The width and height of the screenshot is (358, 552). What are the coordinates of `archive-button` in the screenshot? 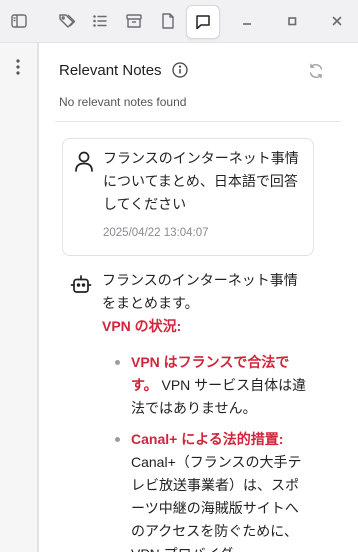 It's located at (134, 21).